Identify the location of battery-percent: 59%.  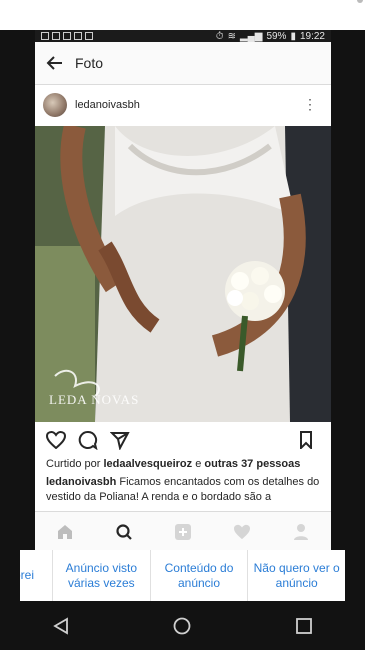
(276, 36).